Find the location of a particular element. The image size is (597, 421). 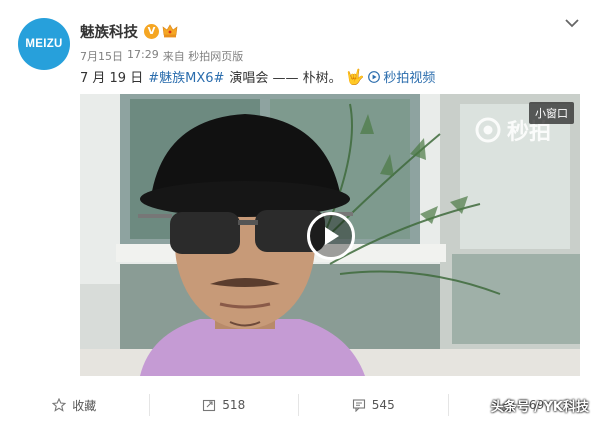

chevron-down-icon is located at coordinates (572, 23).